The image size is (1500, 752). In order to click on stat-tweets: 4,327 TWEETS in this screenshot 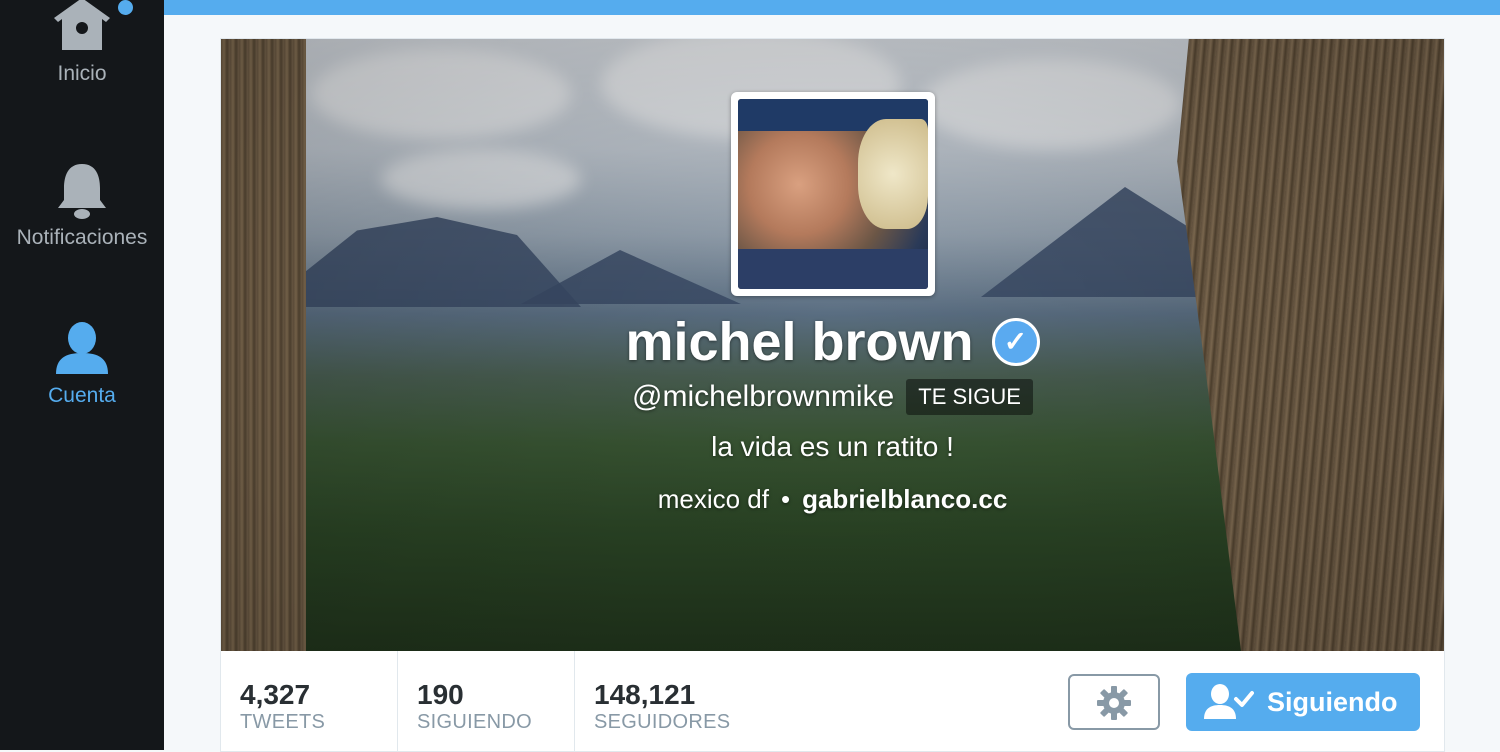, I will do `click(309, 701)`.